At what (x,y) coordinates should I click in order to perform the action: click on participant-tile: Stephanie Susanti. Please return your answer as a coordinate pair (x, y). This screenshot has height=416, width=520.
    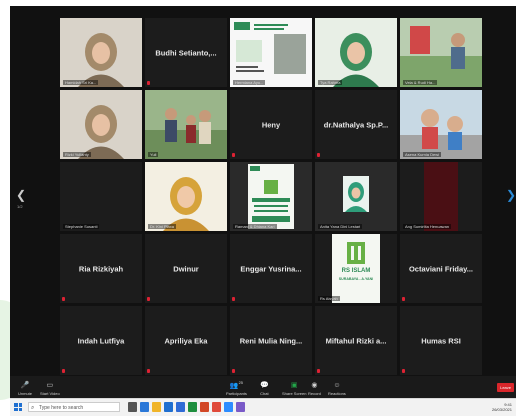
    Looking at the image, I should click on (101, 196).